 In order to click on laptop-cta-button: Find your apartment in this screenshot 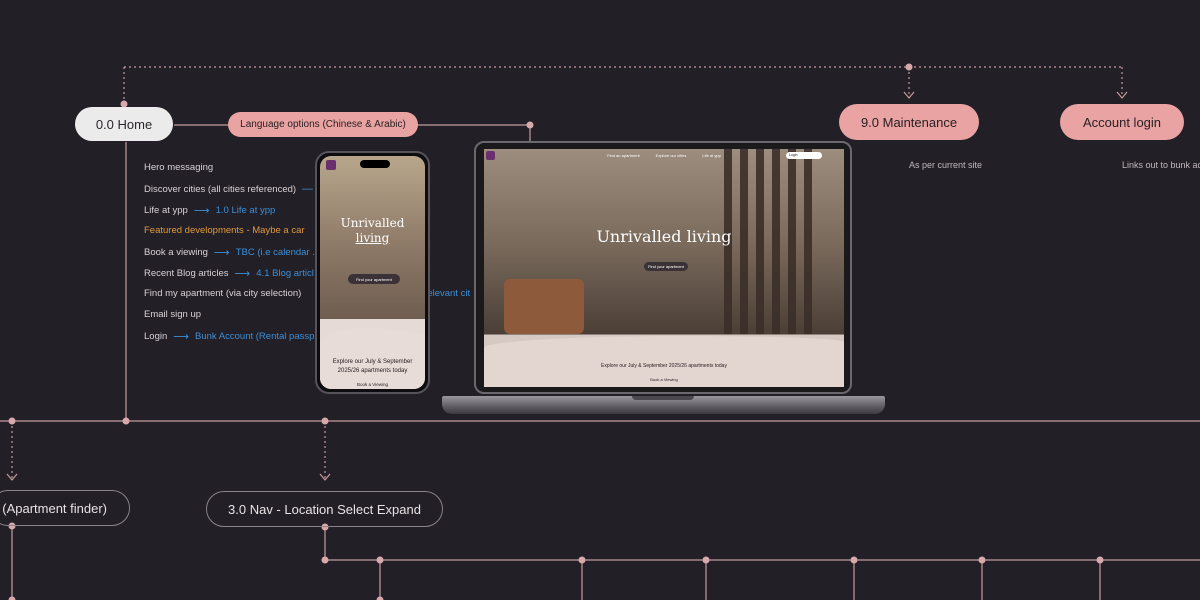, I will do `click(666, 266)`.